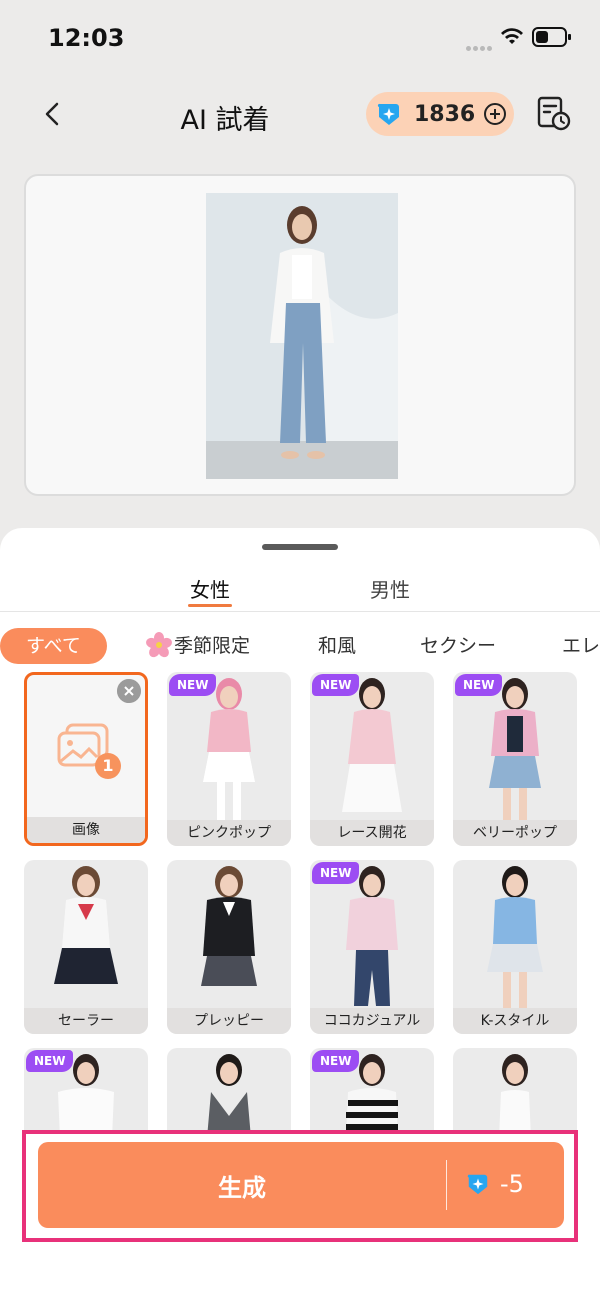 The width and height of the screenshot is (600, 1298). I want to click on generate-cost: -5, so click(512, 1184).